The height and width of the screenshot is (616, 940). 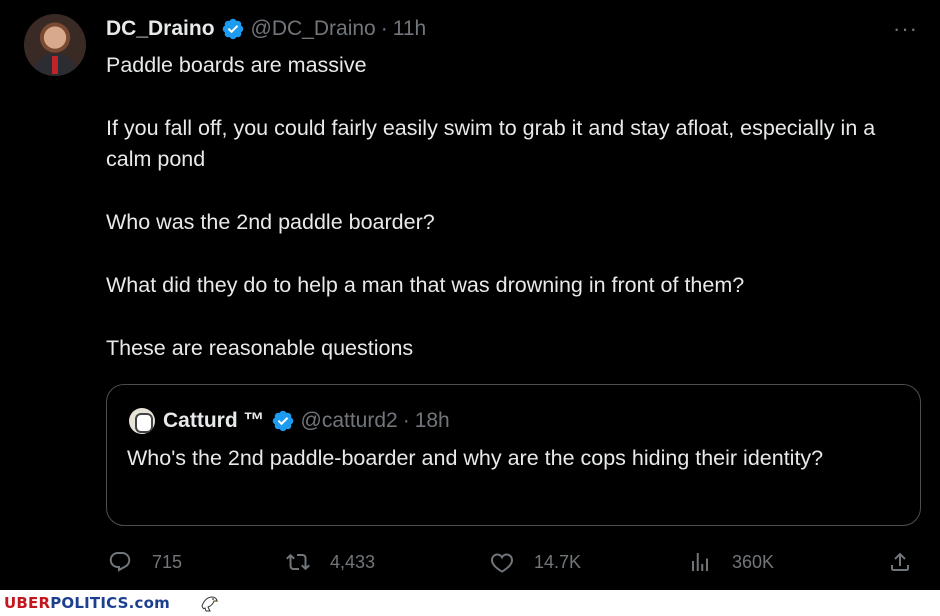 I want to click on views-button: 360K, so click(x=731, y=562).